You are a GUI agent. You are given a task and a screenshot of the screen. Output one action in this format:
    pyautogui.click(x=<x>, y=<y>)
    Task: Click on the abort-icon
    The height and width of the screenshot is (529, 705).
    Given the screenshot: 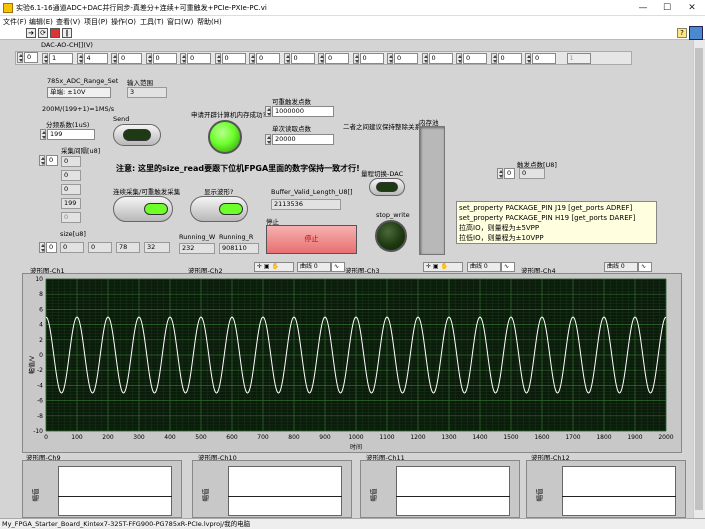 What is the action you would take?
    pyautogui.click(x=55, y=33)
    